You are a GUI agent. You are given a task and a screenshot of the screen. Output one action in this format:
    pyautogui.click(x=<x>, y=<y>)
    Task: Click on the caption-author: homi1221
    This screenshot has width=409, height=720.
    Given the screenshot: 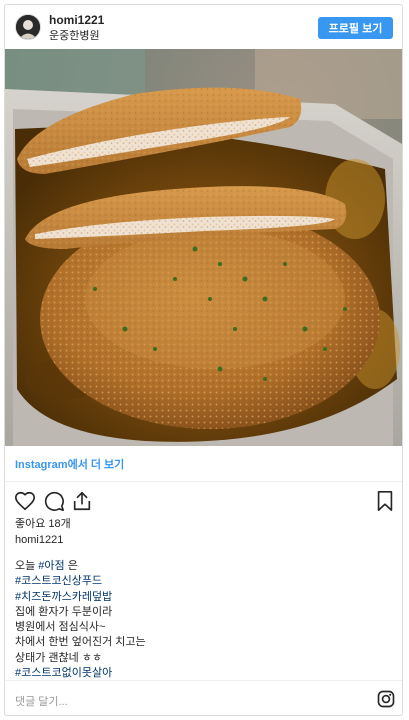 What is the action you would take?
    pyautogui.click(x=39, y=540)
    